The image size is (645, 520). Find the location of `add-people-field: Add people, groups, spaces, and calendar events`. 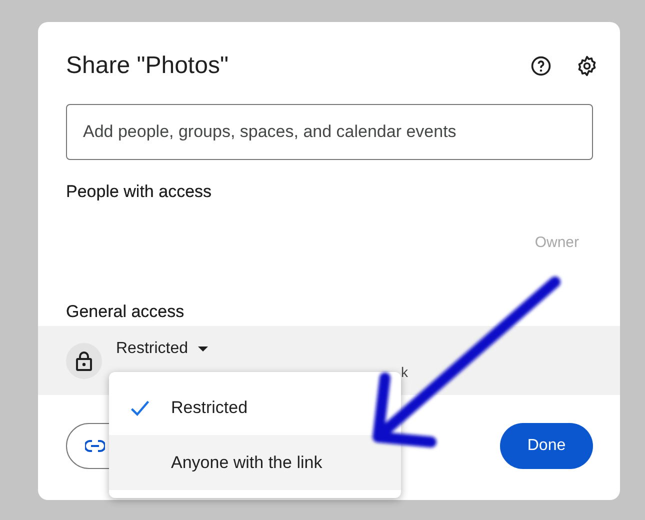

add-people-field: Add people, groups, spaces, and calendar events is located at coordinates (329, 132).